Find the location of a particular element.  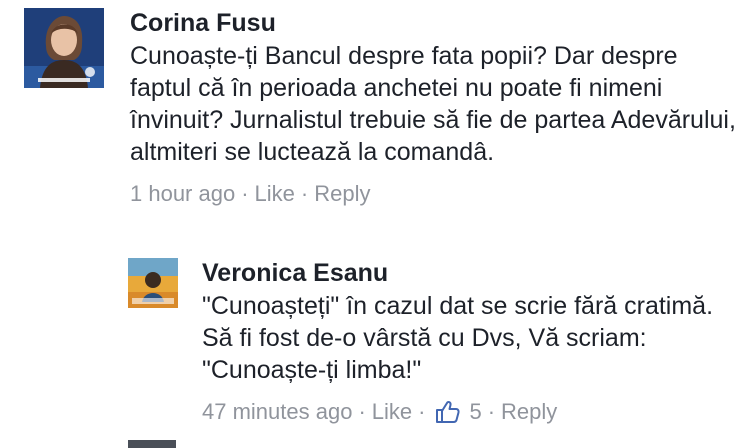

profile-photo-woman-icon is located at coordinates (64, 48).